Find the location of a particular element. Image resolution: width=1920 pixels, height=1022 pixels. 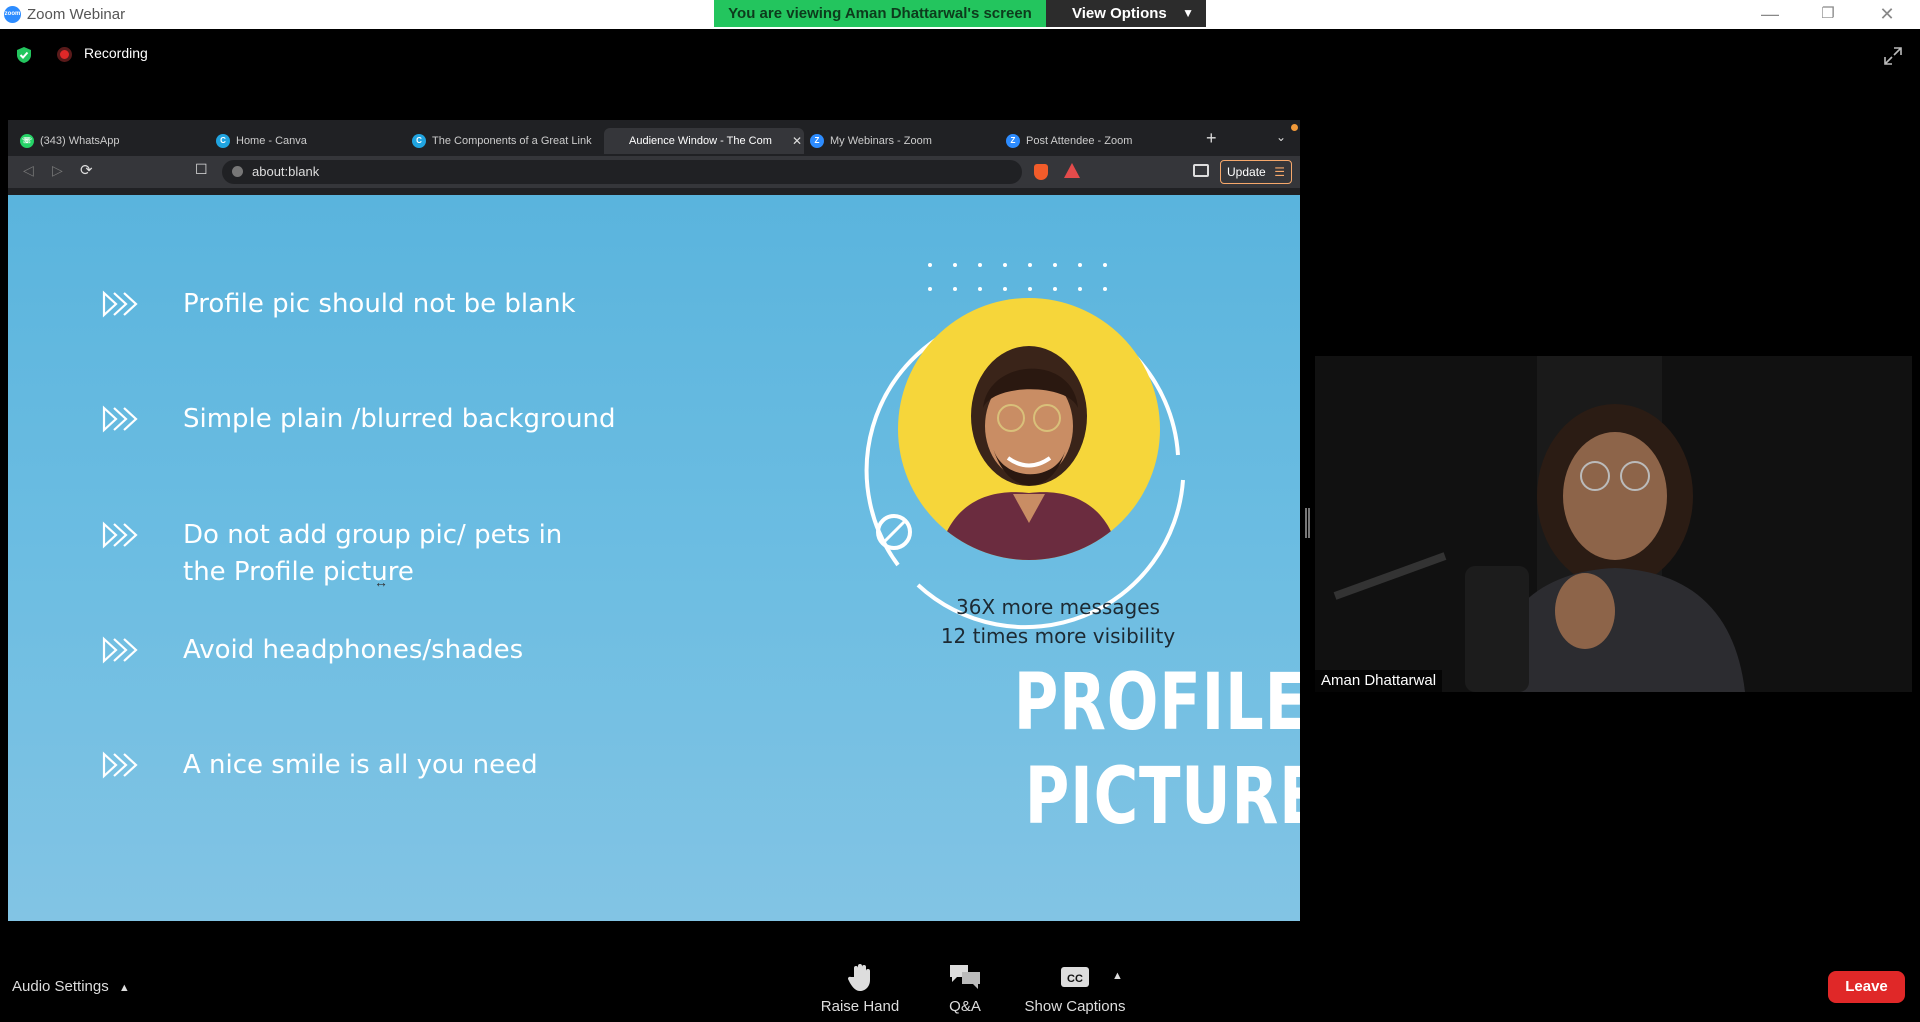

slide-title-line-1: PROFILE is located at coordinates (1156, 703).